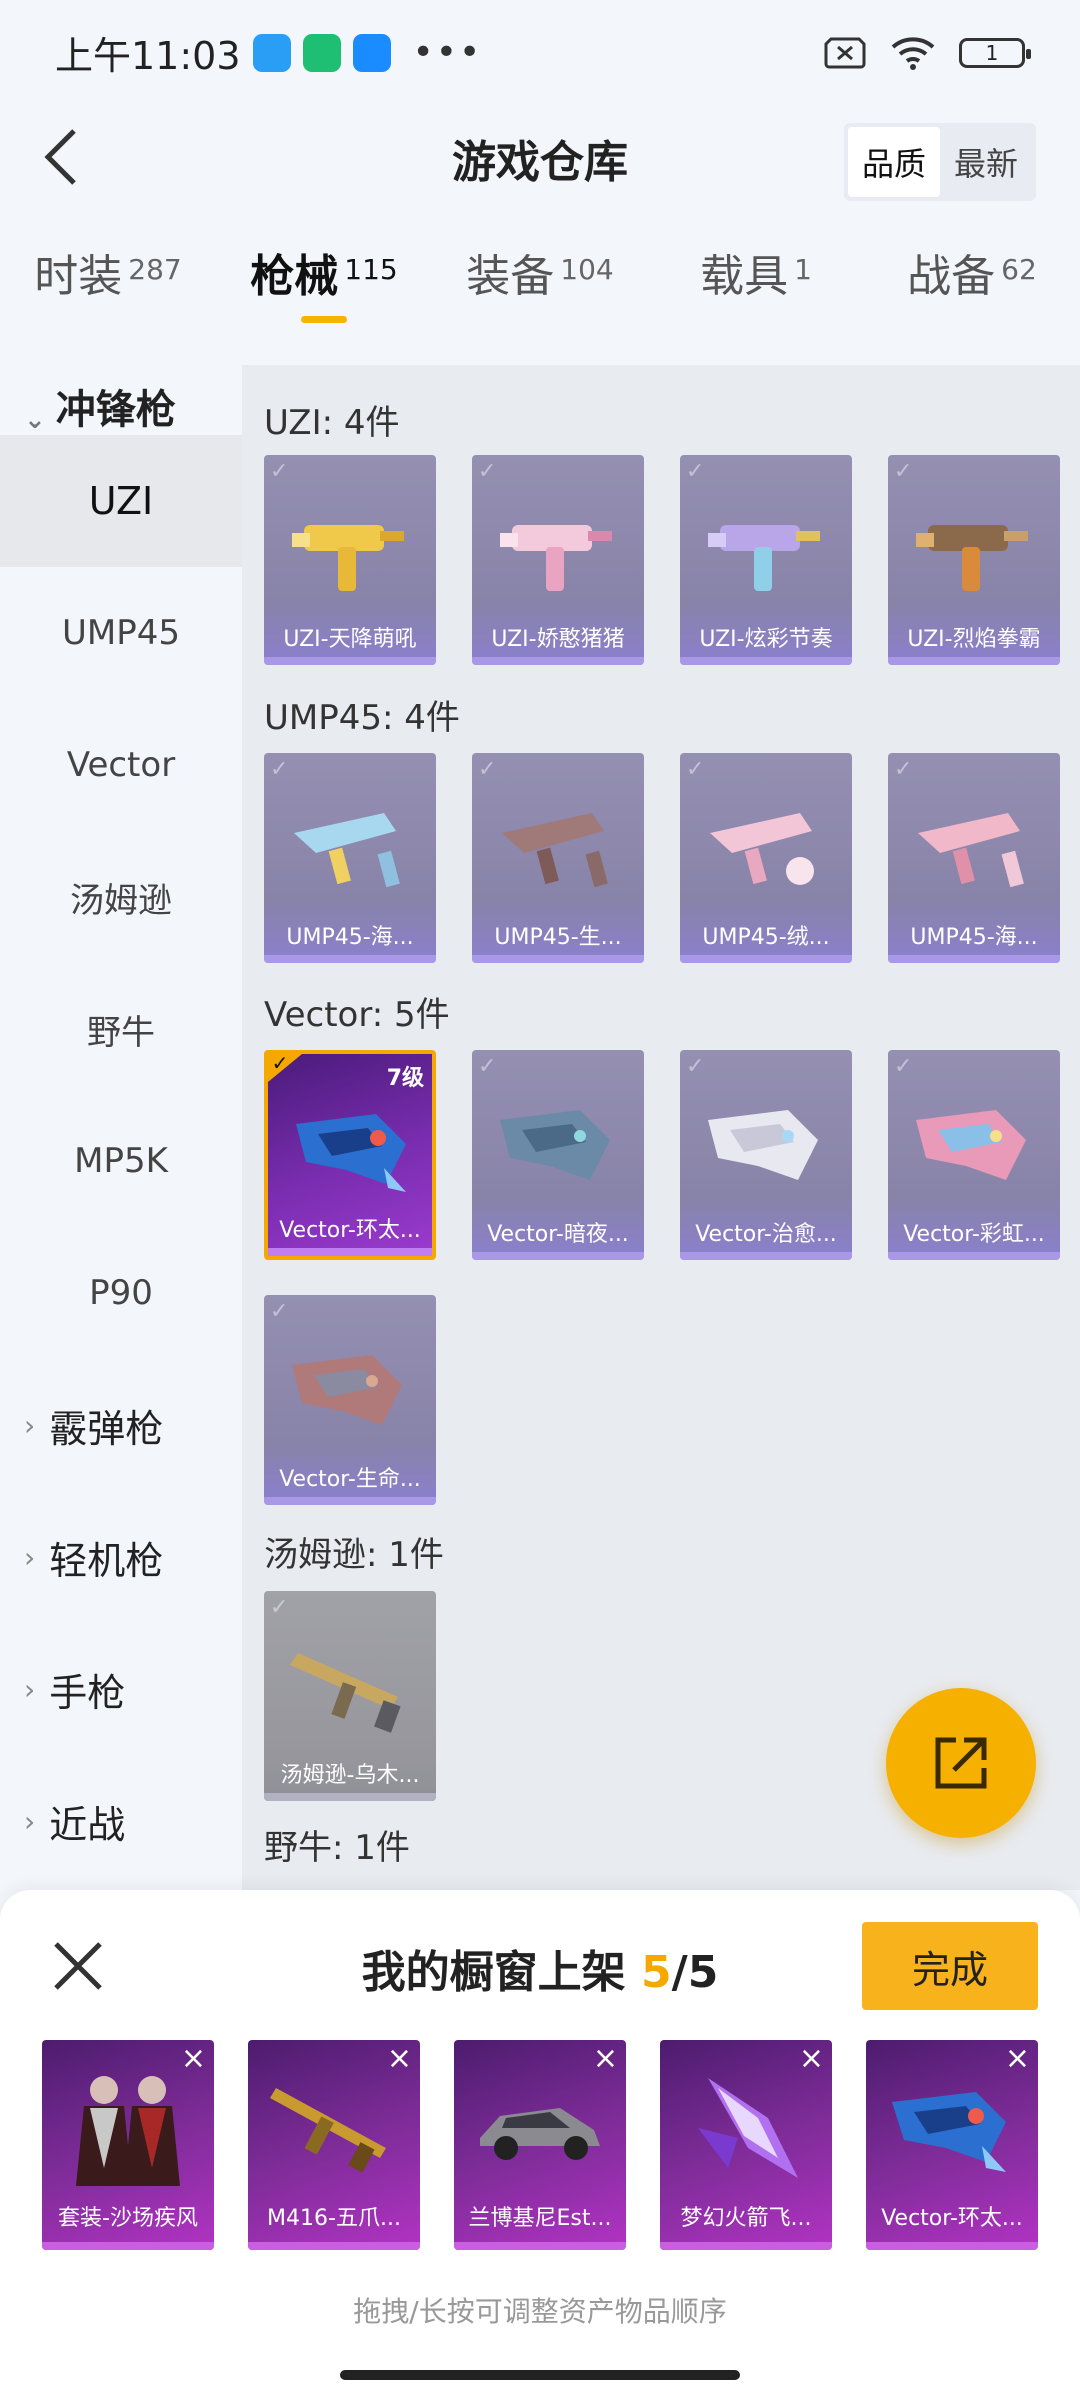  What do you see at coordinates (587, 269) in the screenshot?
I see `tab-count: 104` at bounding box center [587, 269].